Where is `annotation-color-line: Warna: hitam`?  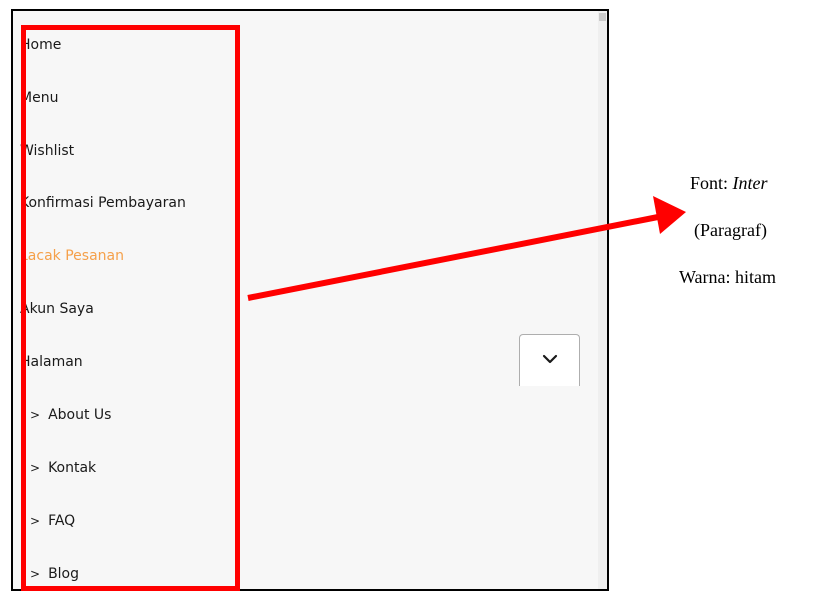 annotation-color-line: Warna: hitam is located at coordinates (728, 277).